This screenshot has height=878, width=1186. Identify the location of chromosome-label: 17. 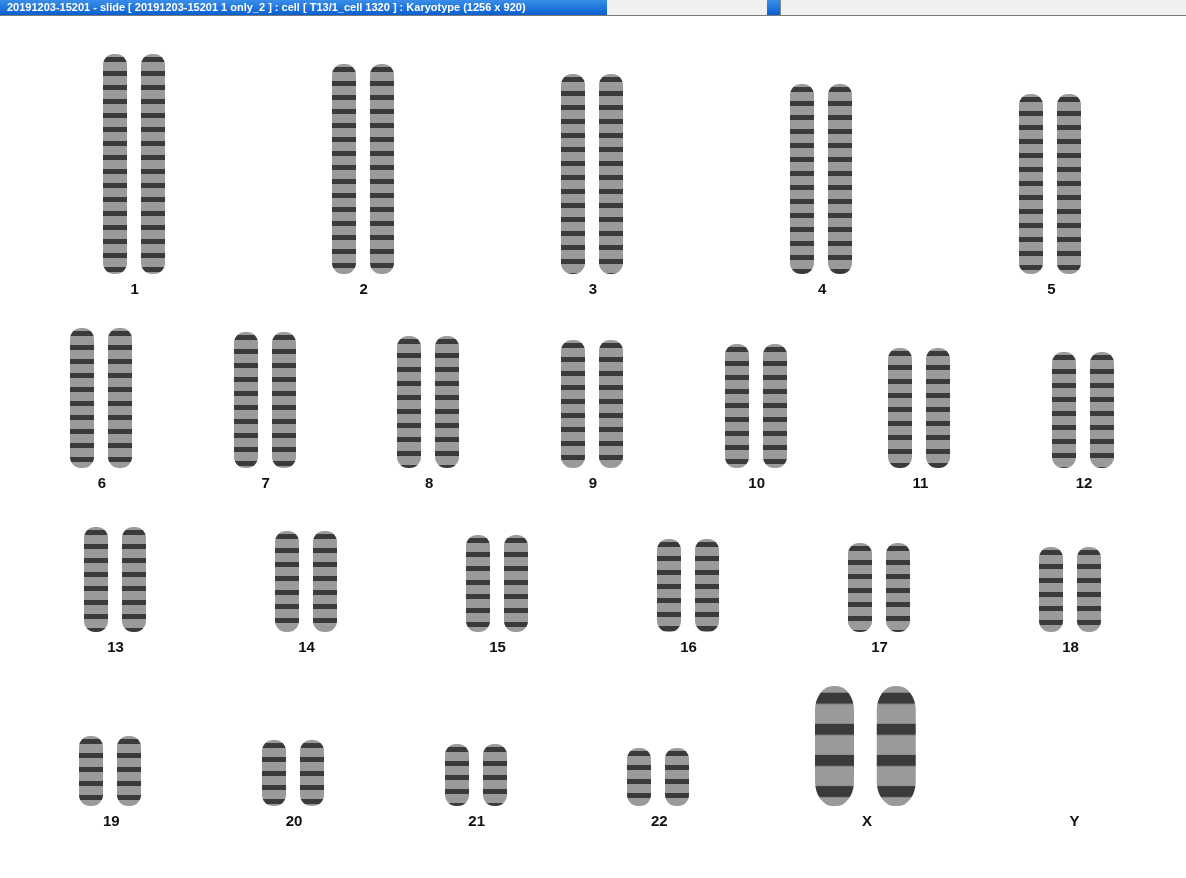
(879, 646).